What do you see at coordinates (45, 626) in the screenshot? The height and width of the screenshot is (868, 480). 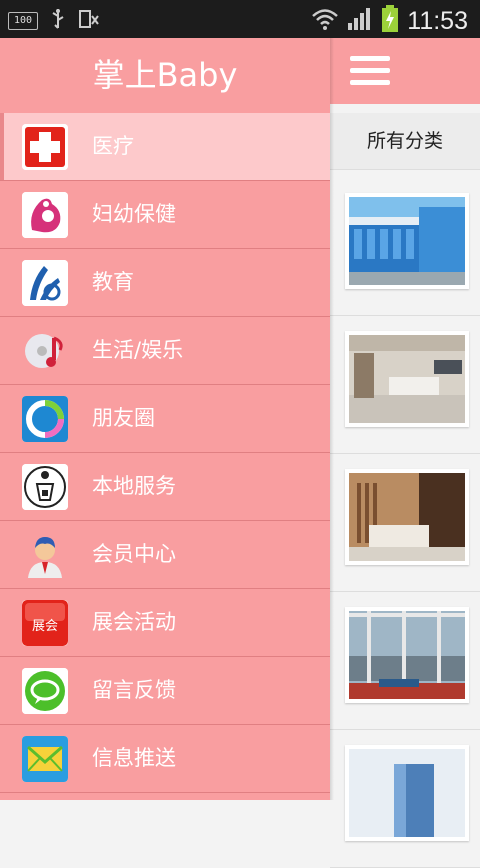 I see `svg-text: 展会` at bounding box center [45, 626].